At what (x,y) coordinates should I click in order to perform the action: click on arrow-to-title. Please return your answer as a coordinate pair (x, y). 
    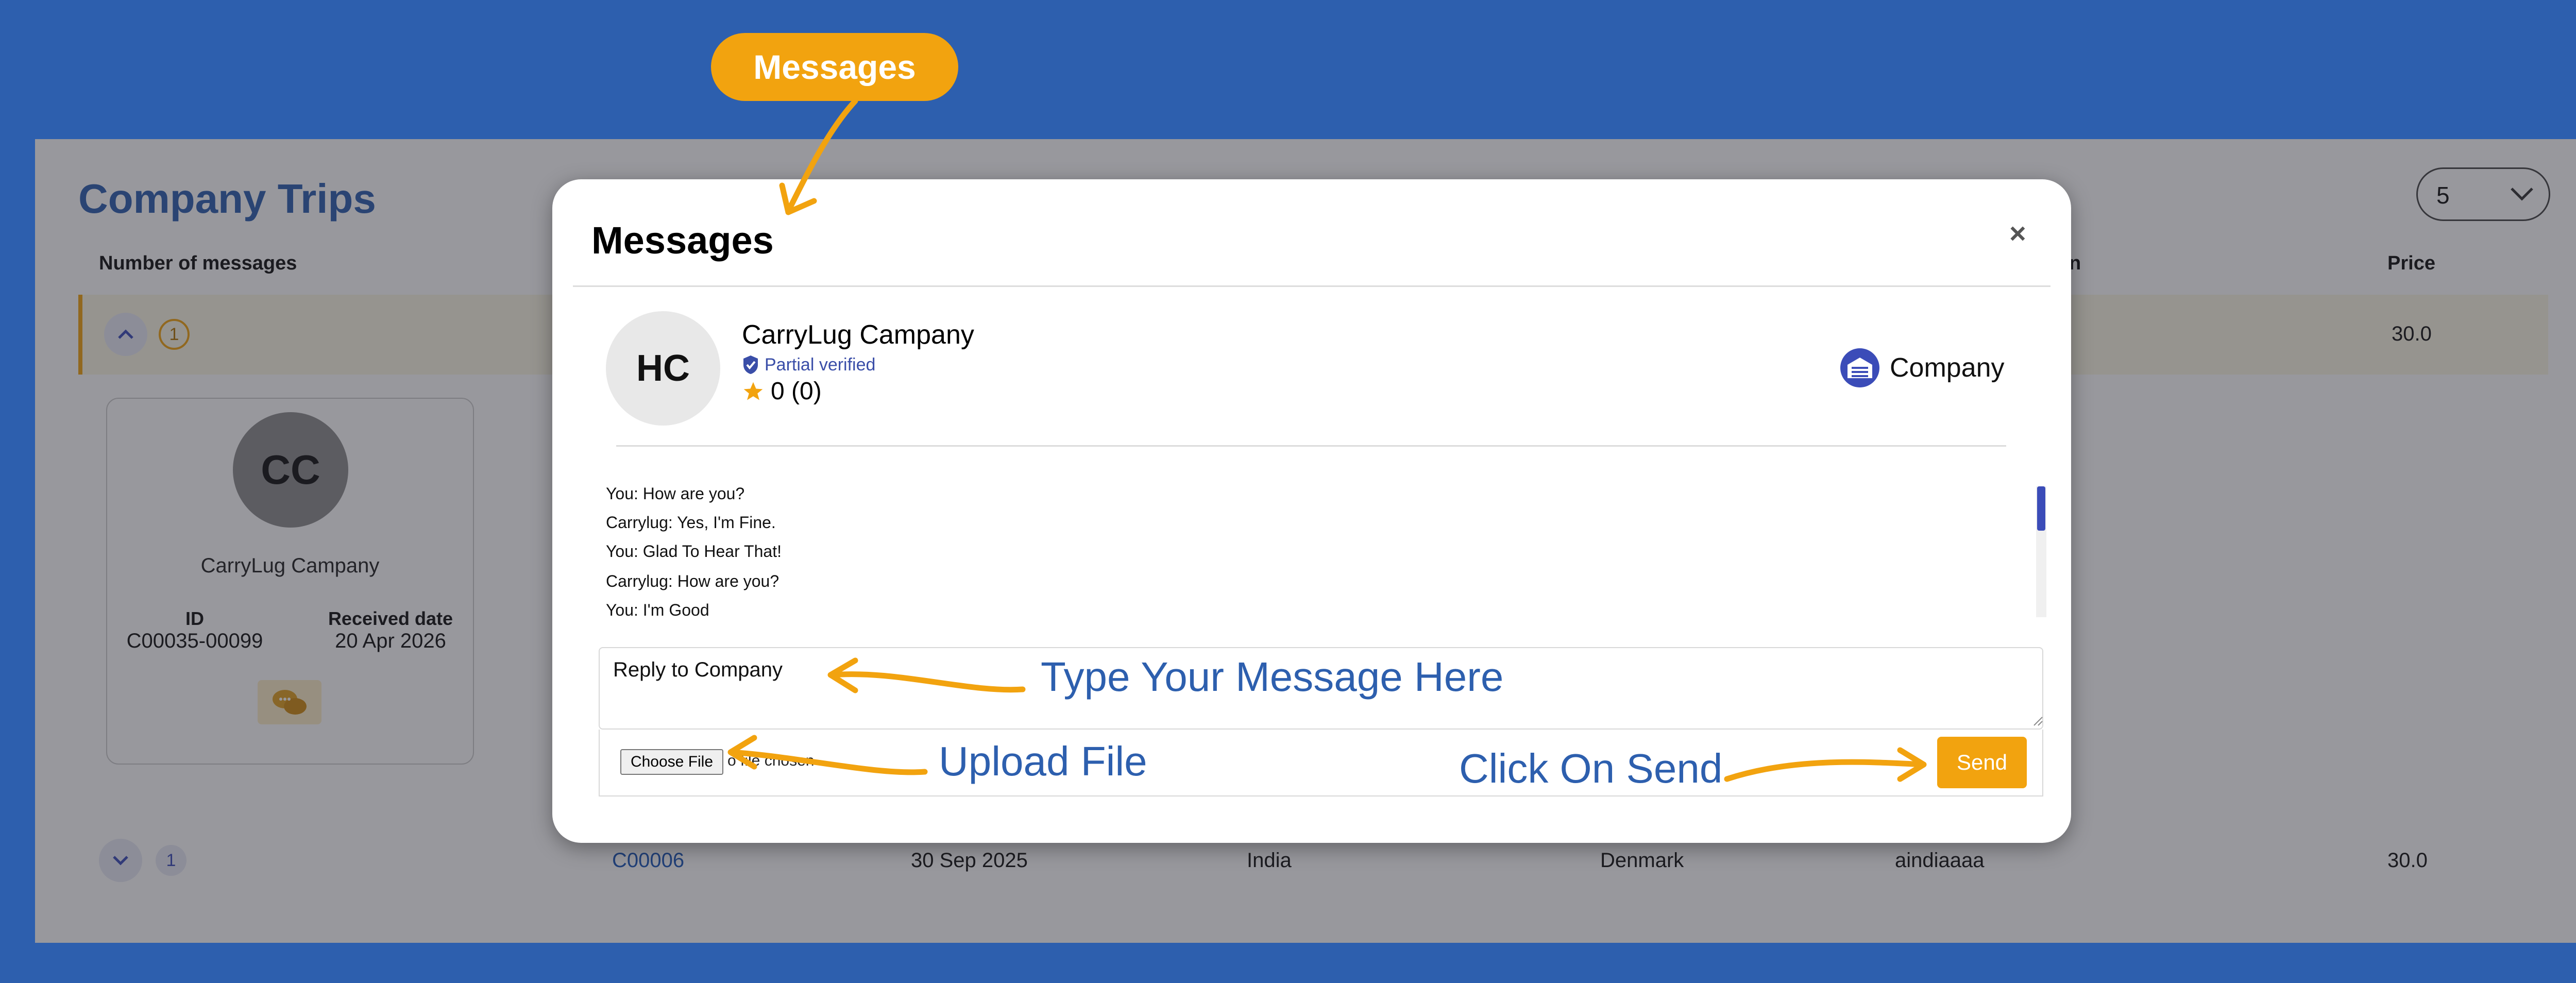
    Looking at the image, I should click on (821, 156).